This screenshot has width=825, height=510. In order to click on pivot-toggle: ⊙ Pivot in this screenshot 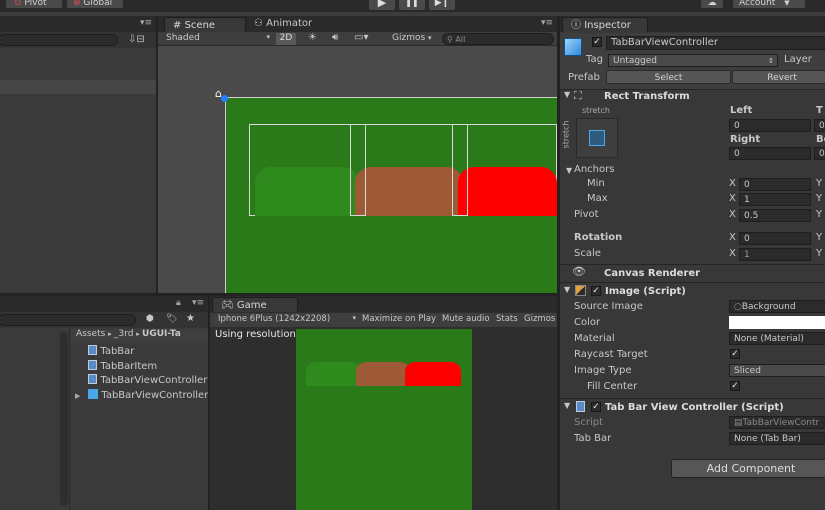, I will do `click(34, 4)`.